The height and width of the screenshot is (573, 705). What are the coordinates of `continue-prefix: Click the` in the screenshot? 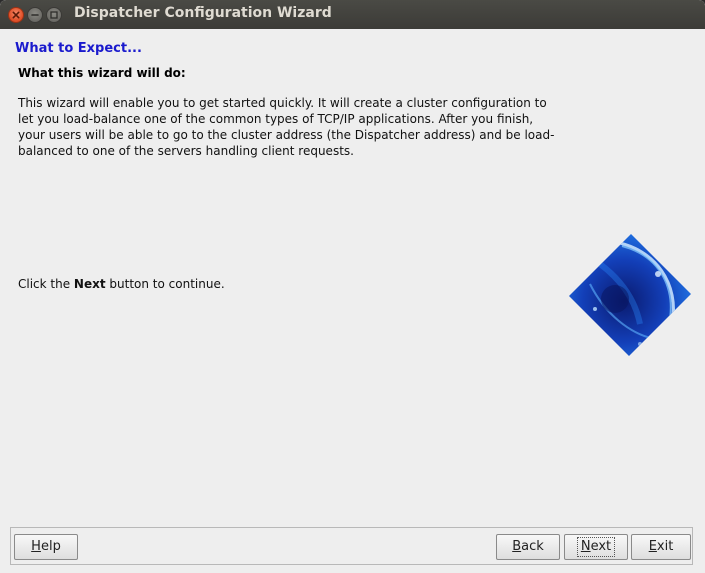 It's located at (46, 284).